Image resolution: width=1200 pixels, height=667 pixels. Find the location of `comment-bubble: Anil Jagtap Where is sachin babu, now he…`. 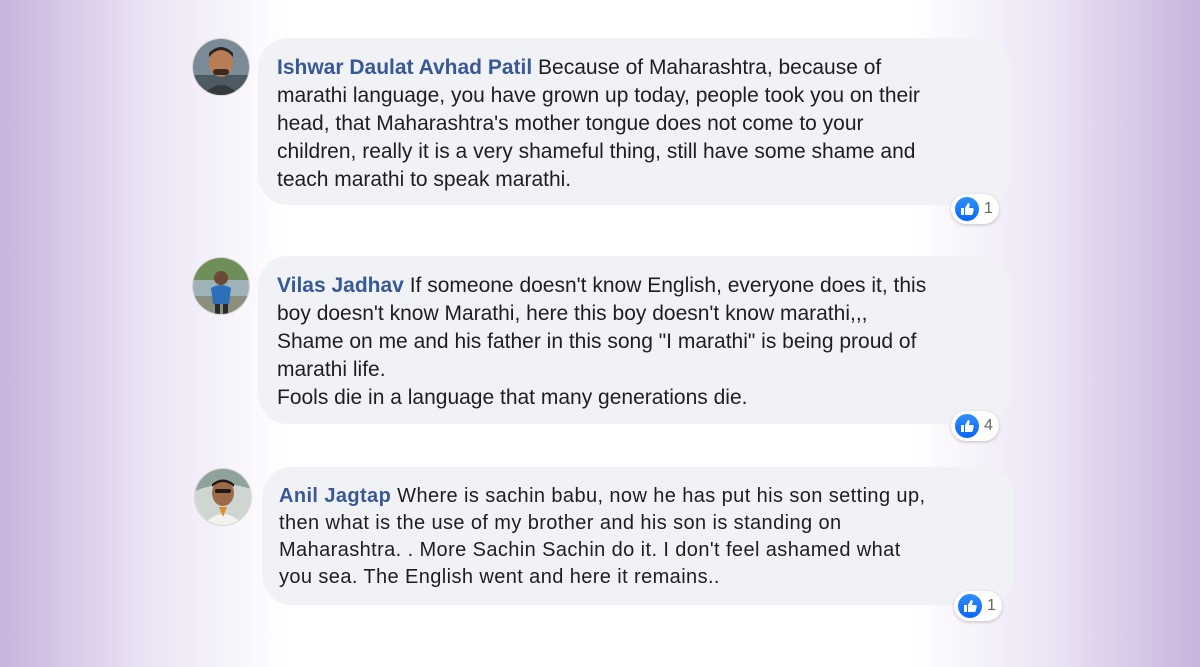

comment-bubble: Anil Jagtap Where is sachin babu, now he… is located at coordinates (638, 536).